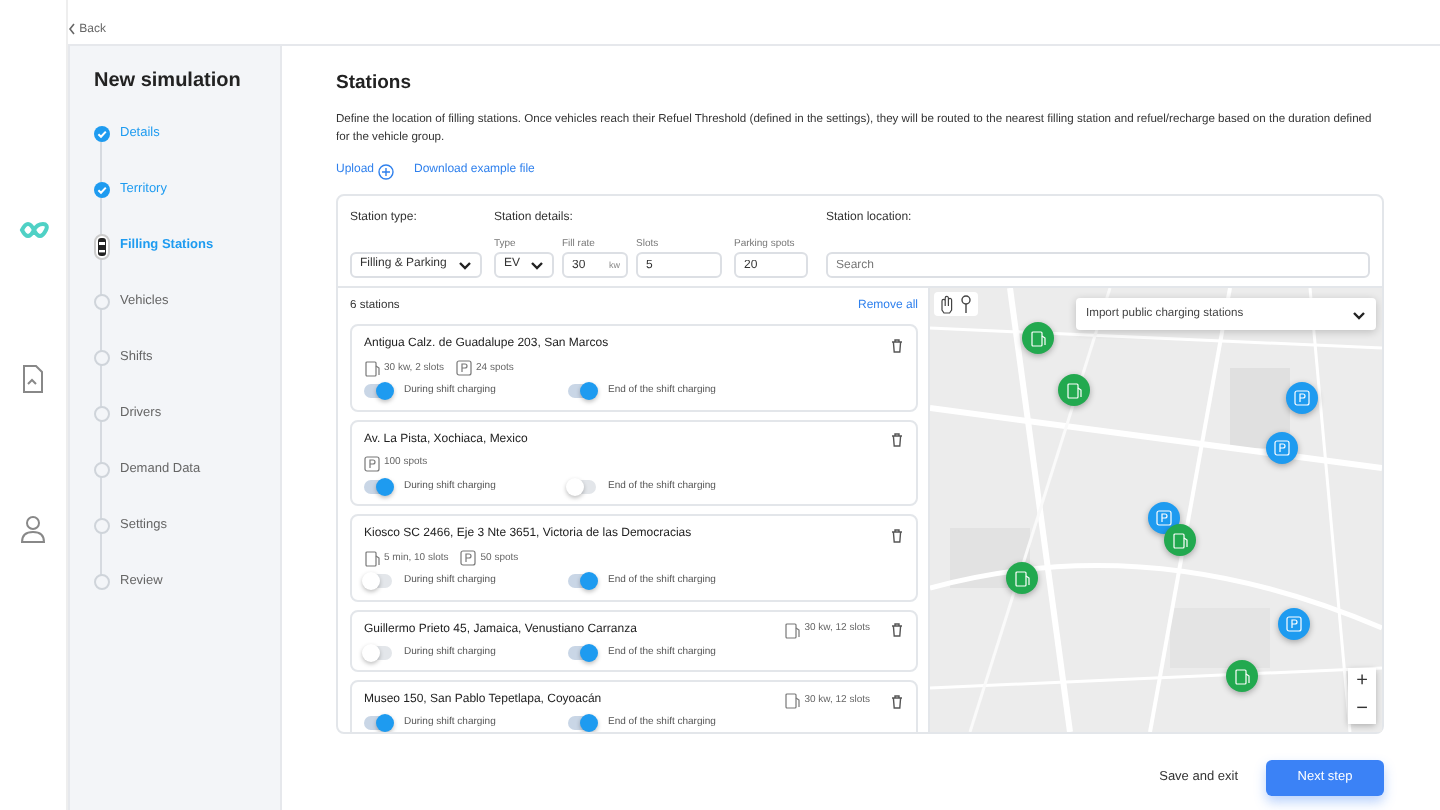 Image resolution: width=1440 pixels, height=810 pixels. I want to click on pin-icon, so click(966, 304).